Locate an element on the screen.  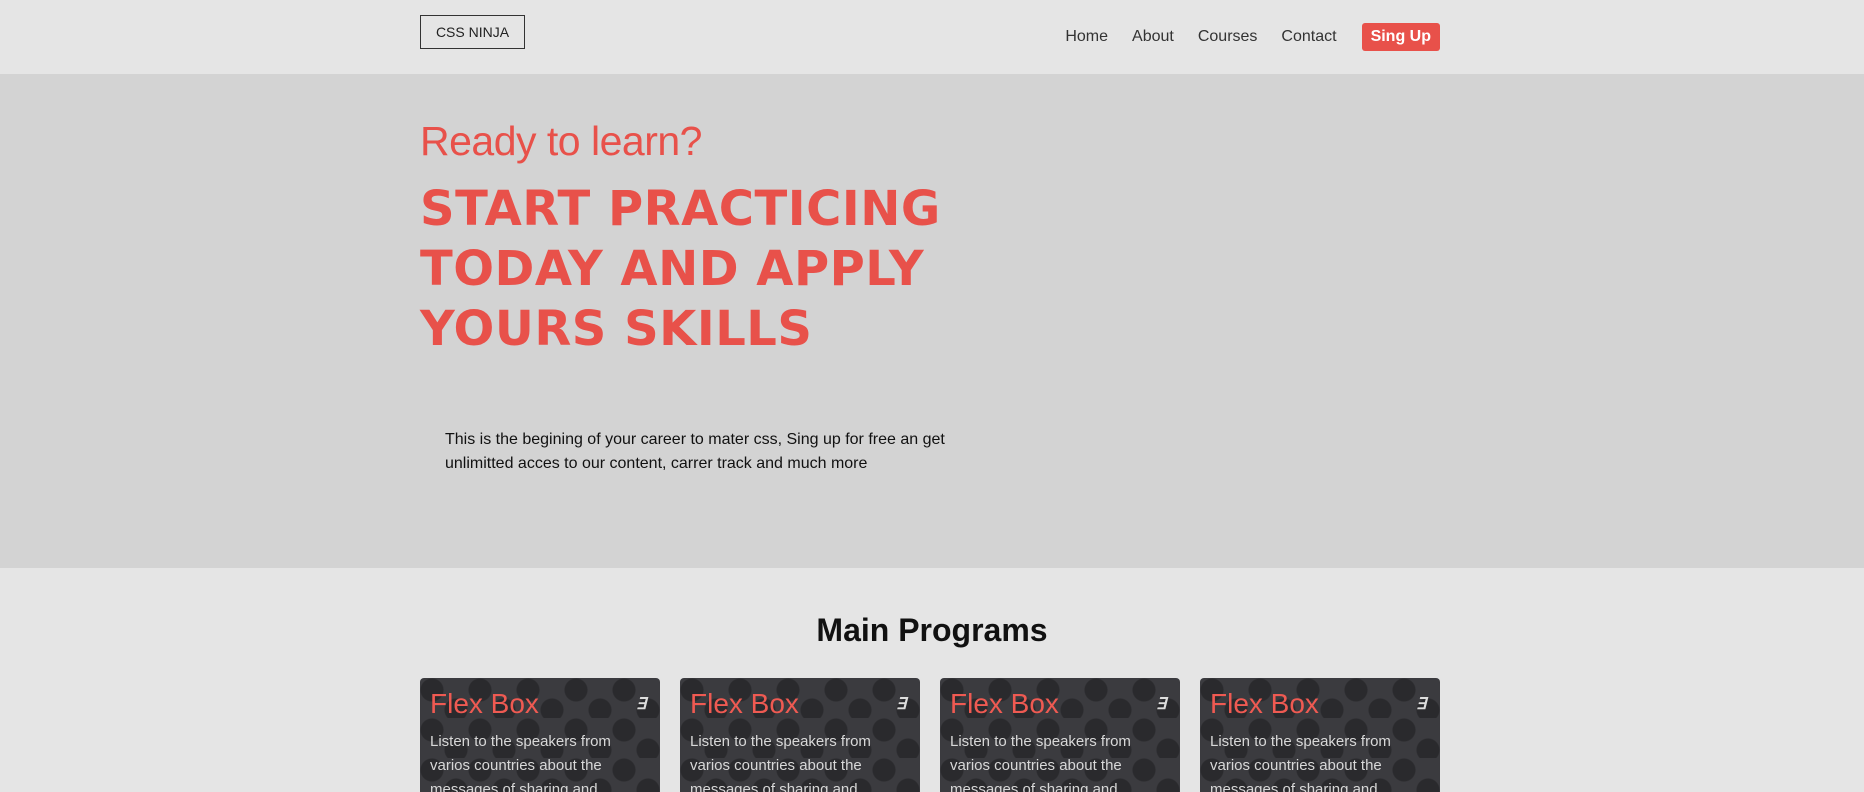
logo: CSS NINJA is located at coordinates (472, 32).